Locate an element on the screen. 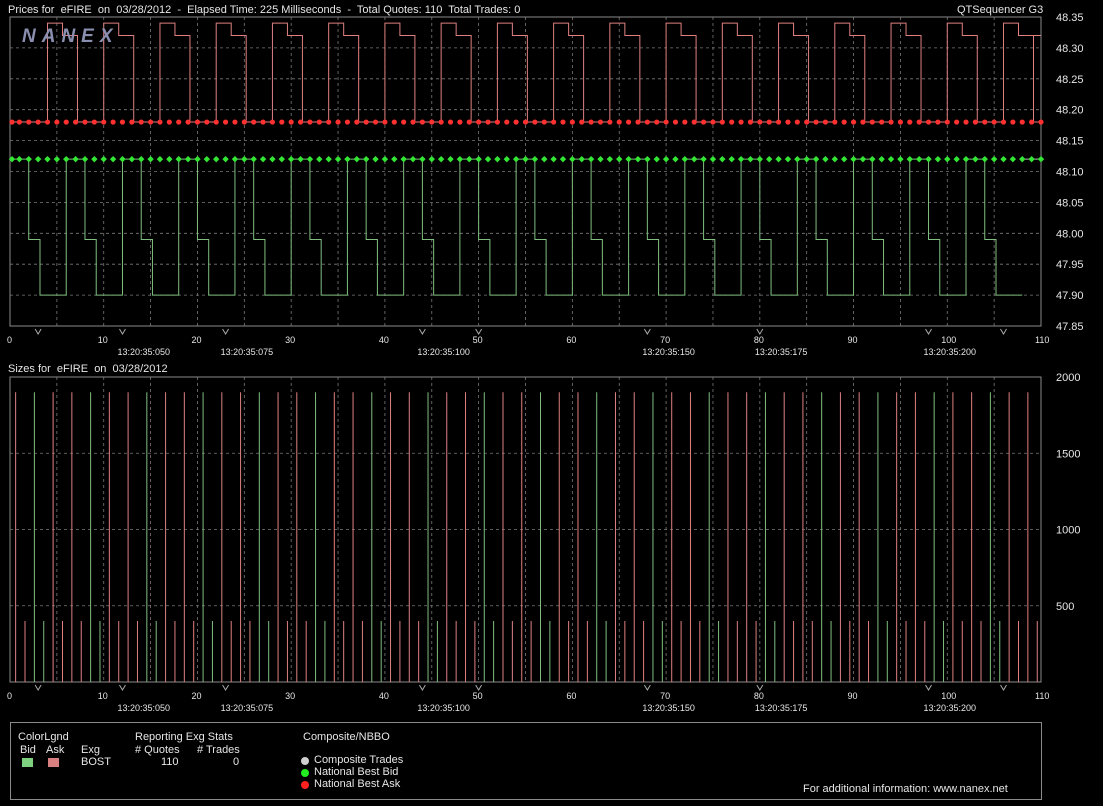 The height and width of the screenshot is (806, 1103). reporting-stats-label: Reporting Exg Stats is located at coordinates (184, 737).